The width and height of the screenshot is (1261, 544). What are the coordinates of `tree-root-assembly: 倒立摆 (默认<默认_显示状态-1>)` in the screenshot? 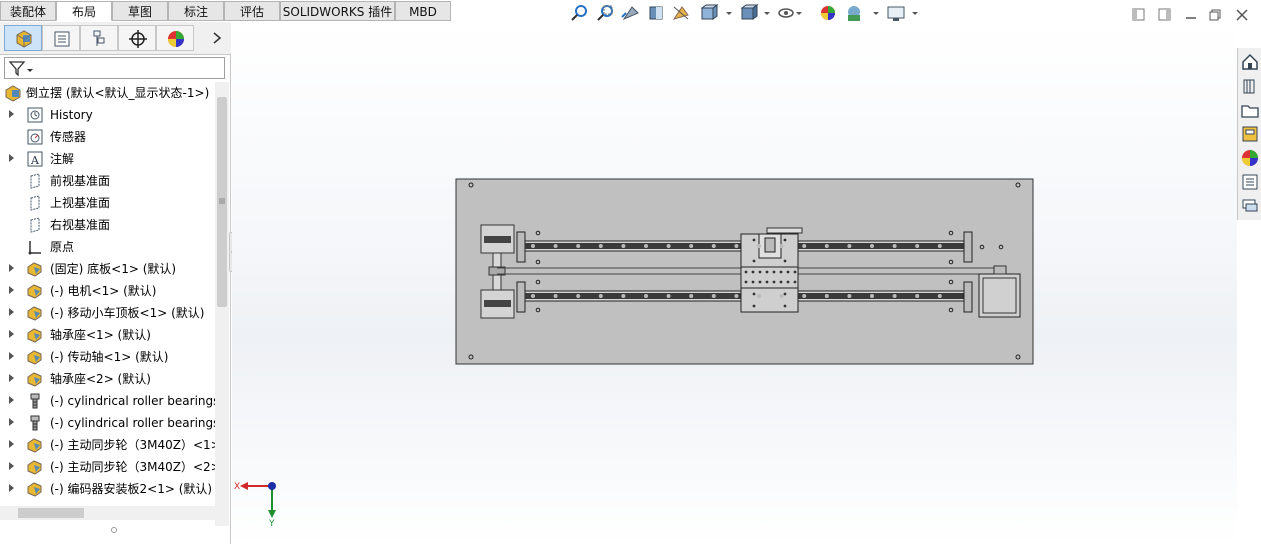 It's located at (107, 93).